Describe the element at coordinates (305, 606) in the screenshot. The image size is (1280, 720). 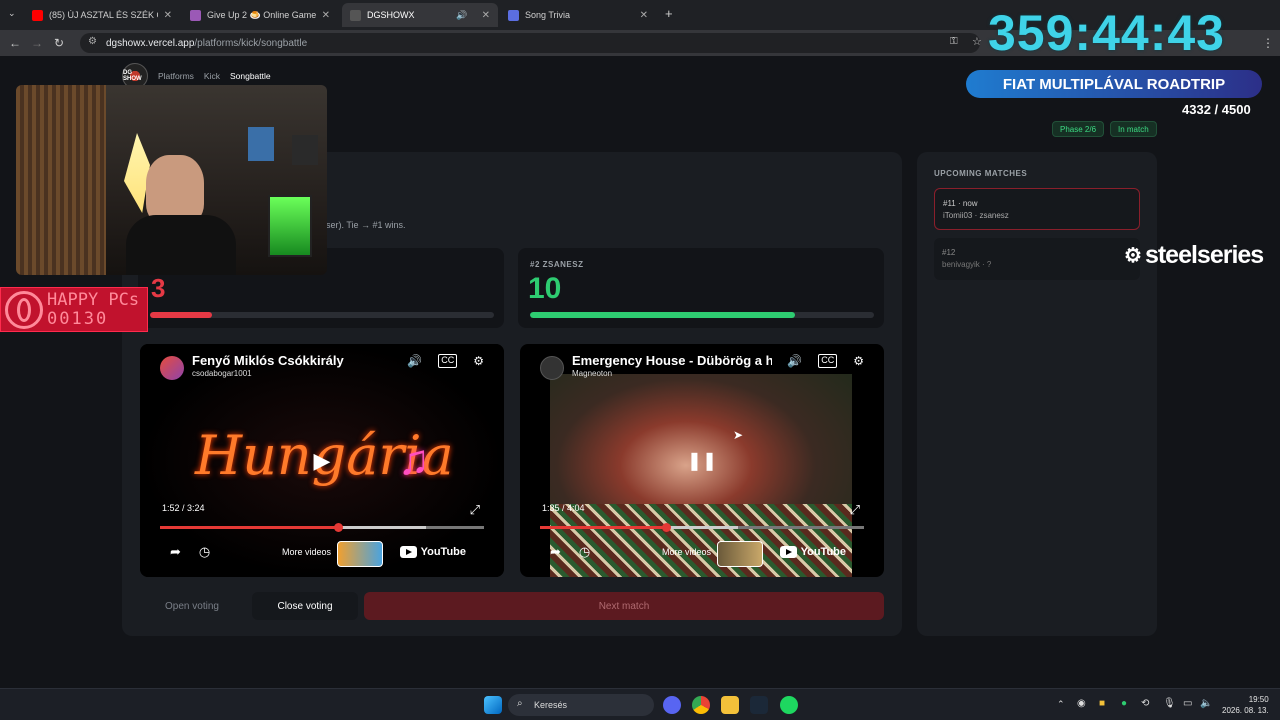
I see `close-voting-button: Close voting` at that location.